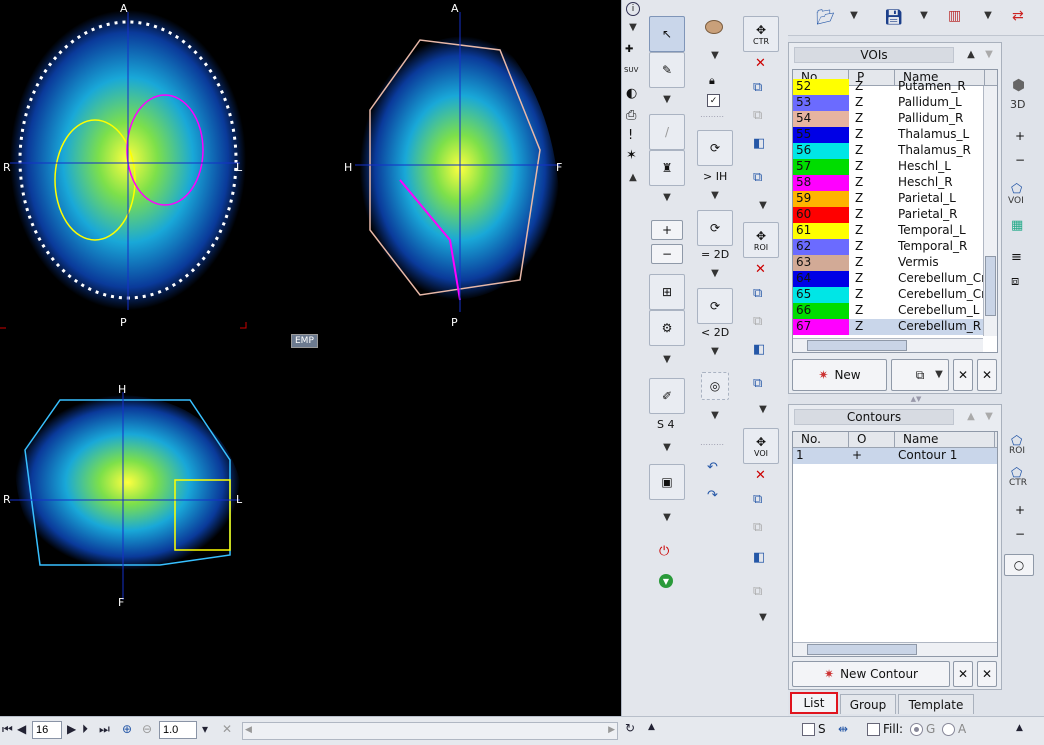 This screenshot has width=1044, height=745. What do you see at coordinates (667, 168) in the screenshot?
I see `paint-tool-button: ♜` at bounding box center [667, 168].